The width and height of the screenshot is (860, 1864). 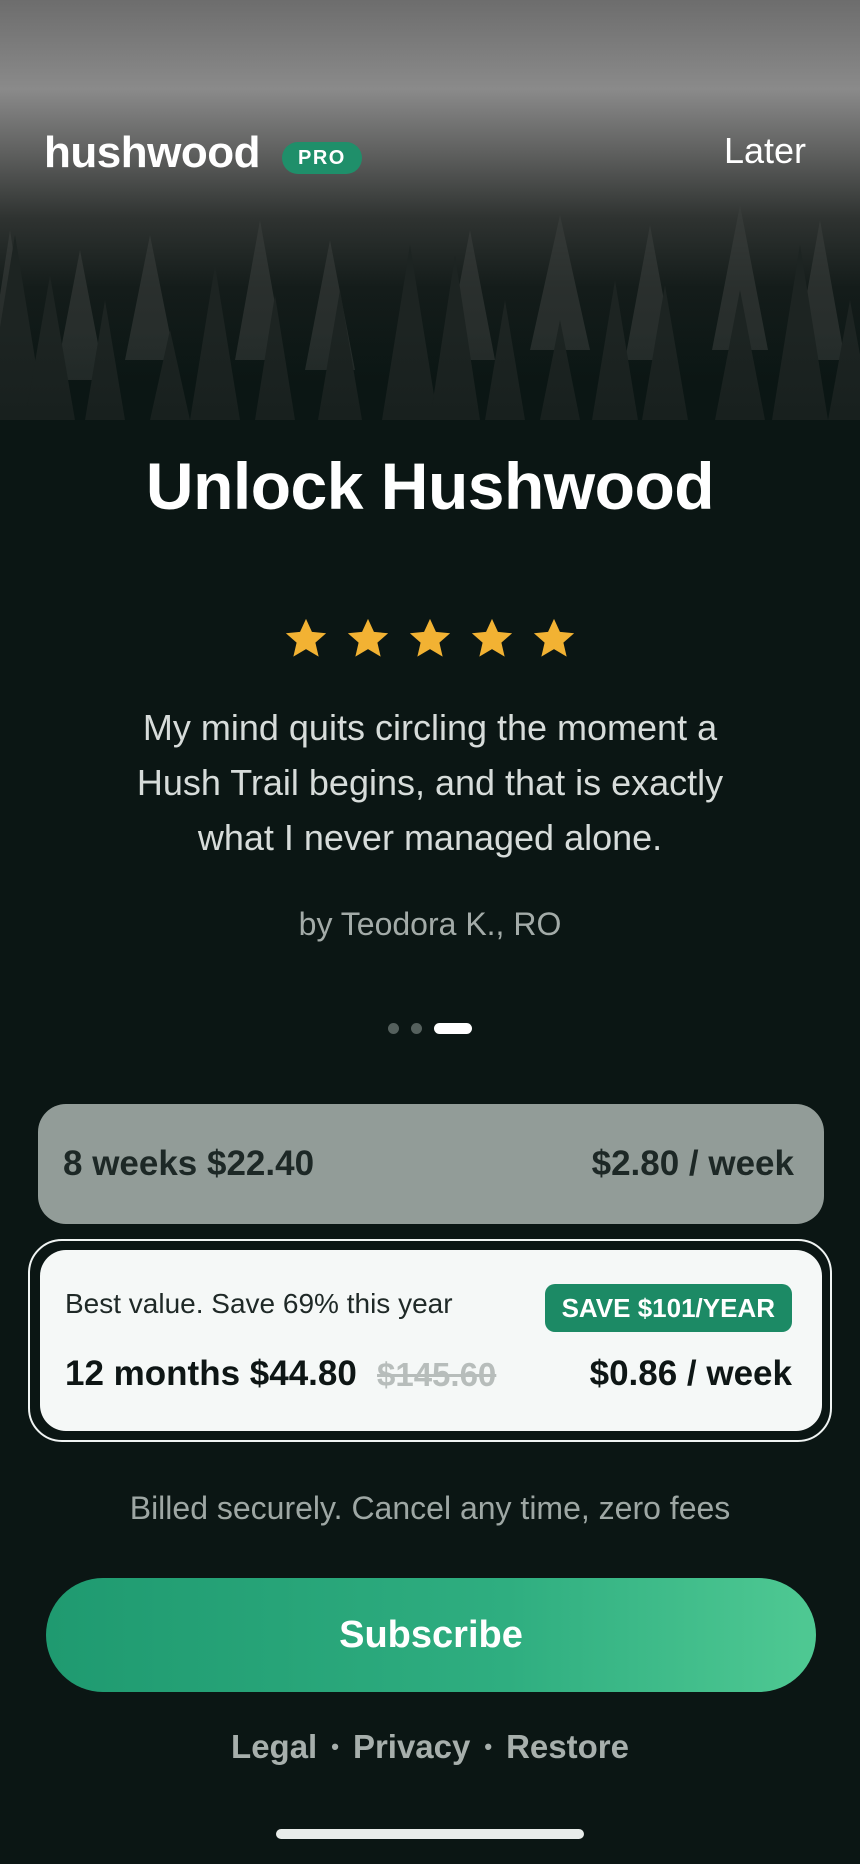 What do you see at coordinates (431, 1164) in the screenshot?
I see `plan-option-8-weeks: 8 weeks $22.40 $2.80 / week` at bounding box center [431, 1164].